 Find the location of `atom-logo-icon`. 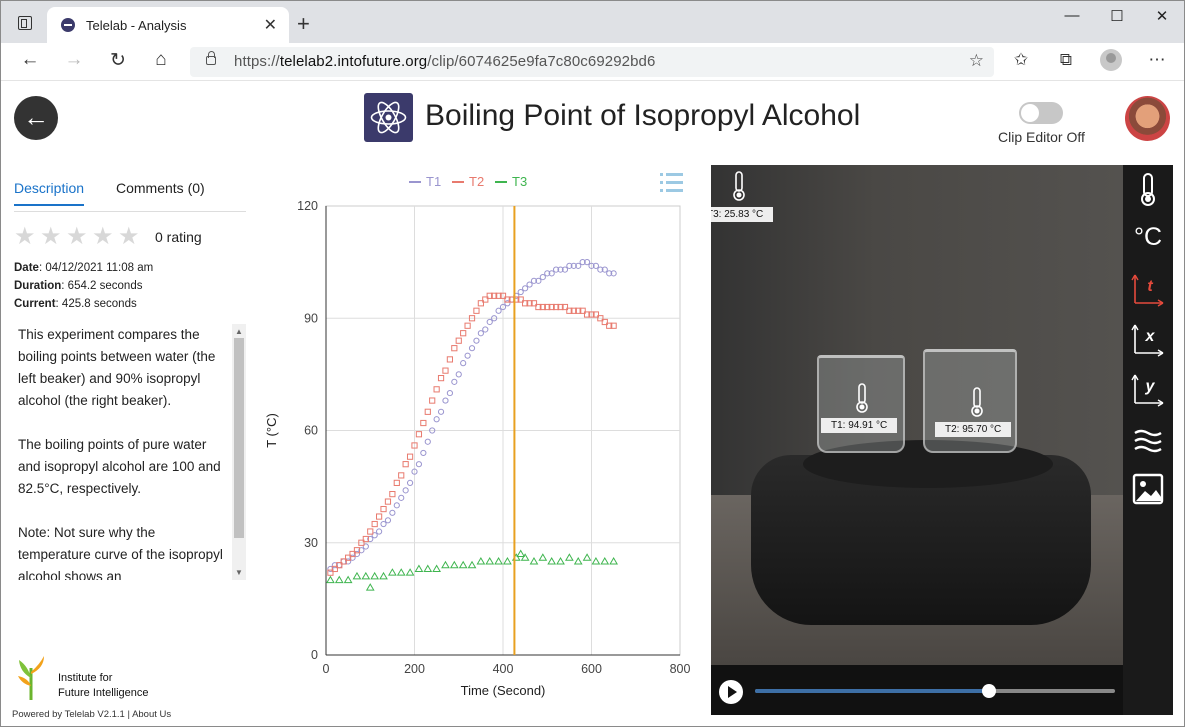

atom-logo-icon is located at coordinates (388, 117).